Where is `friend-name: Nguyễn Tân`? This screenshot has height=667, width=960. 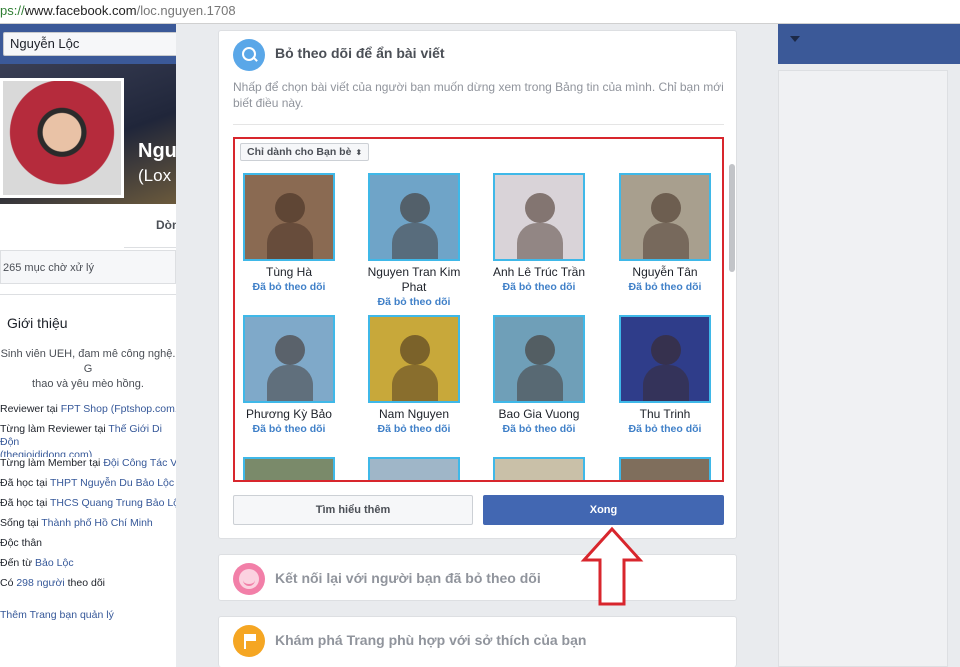
friend-name: Nguyễn Tân is located at coordinates (665, 272).